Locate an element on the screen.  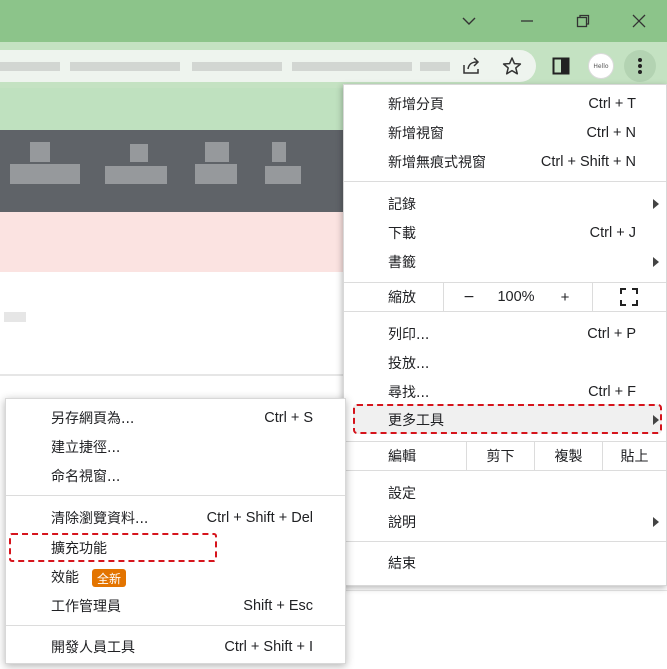
shortcut-text: Ctrl + F is located at coordinates (612, 391).